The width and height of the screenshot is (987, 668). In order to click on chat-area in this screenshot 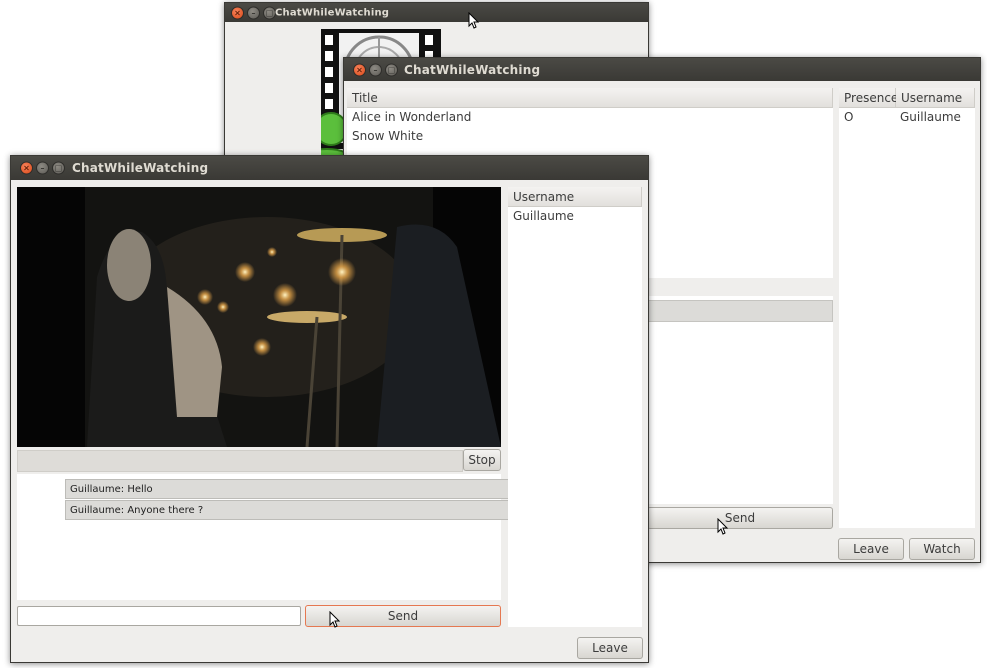, I will do `click(740, 400)`.